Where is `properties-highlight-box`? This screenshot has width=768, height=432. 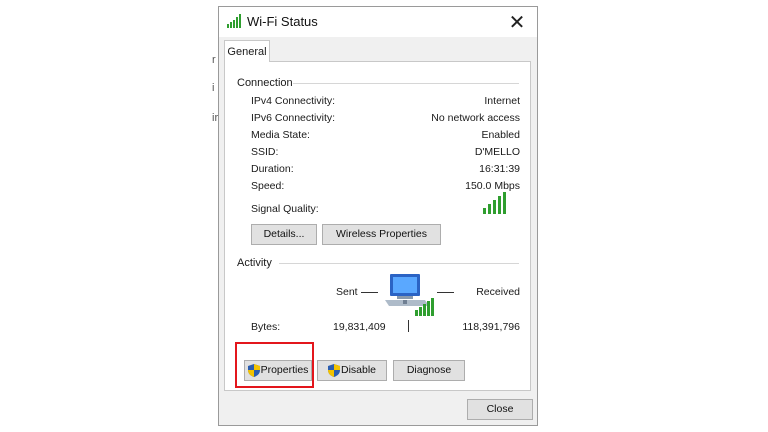 properties-highlight-box is located at coordinates (274, 365).